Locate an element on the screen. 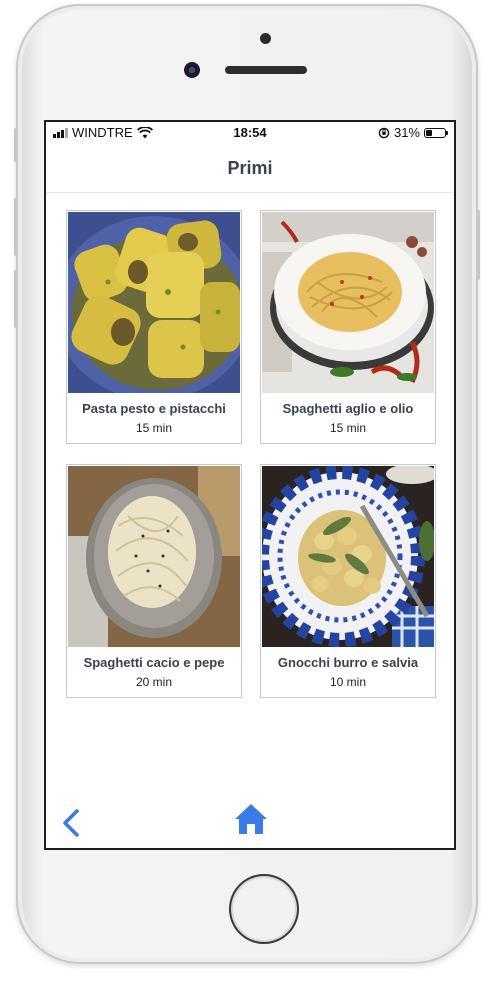 This screenshot has width=494, height=998. recipe-card: Spaghetti cacio e pepe 20 min is located at coordinates (154, 581).